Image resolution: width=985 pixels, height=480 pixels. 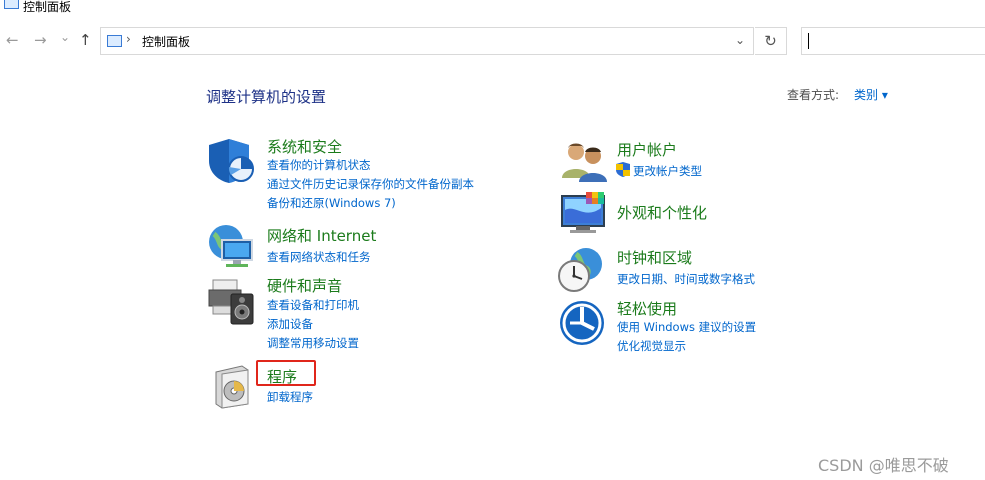 I want to click on watermark-text: CSDN @唯思不破, so click(x=883, y=465).